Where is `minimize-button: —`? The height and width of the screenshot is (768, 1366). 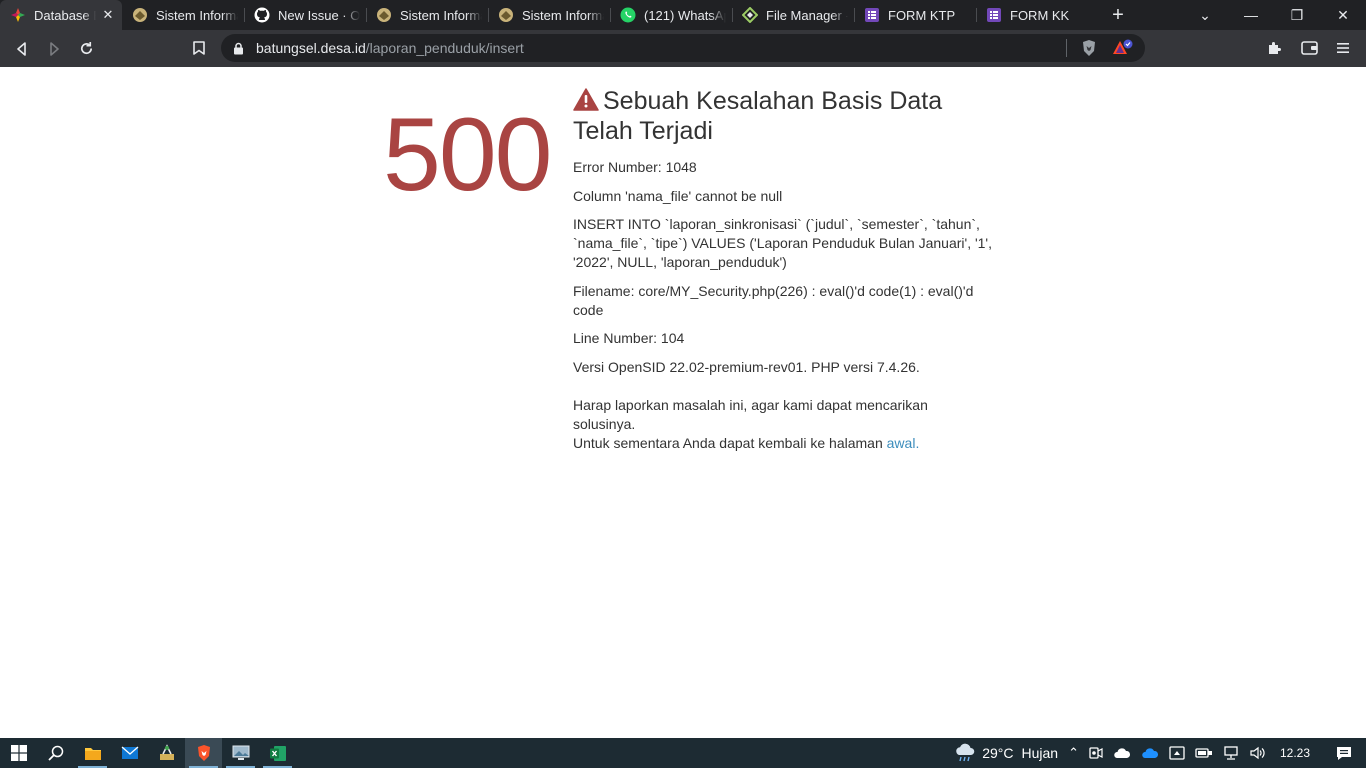
minimize-button: — is located at coordinates (1251, 15).